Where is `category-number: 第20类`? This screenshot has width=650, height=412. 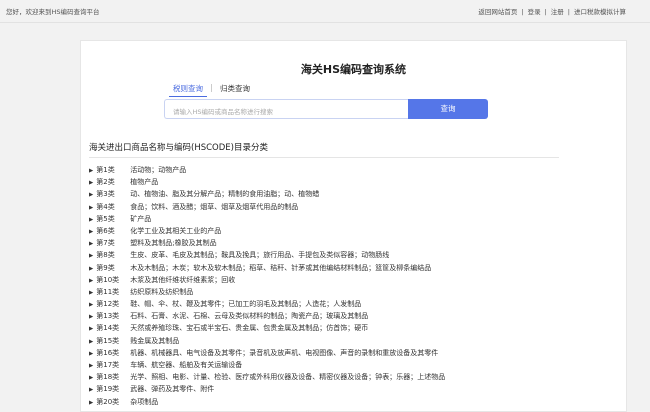 category-number: 第20类 is located at coordinates (108, 401).